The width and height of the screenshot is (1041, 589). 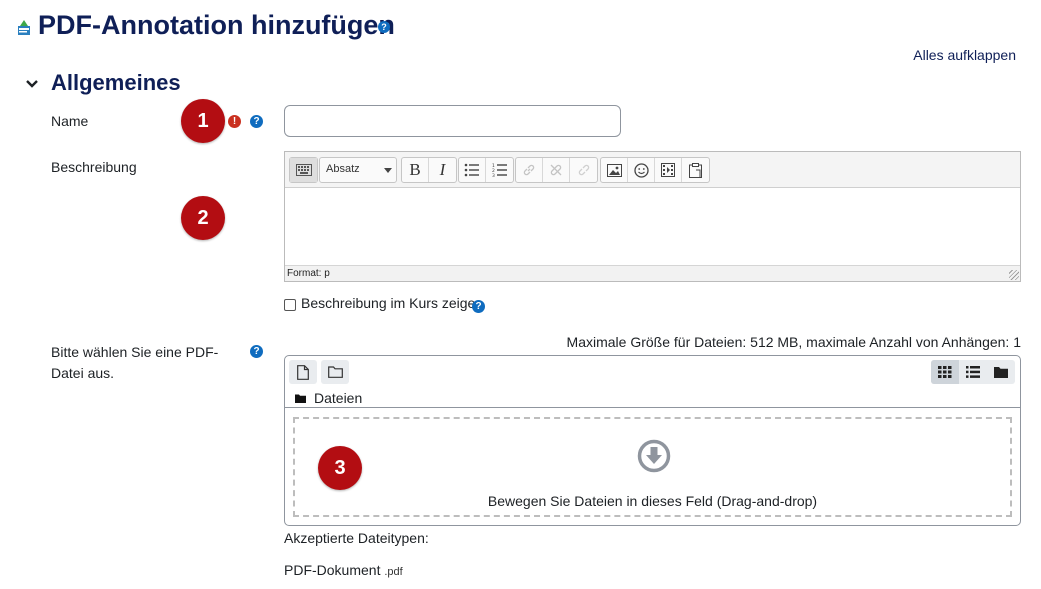 I want to click on view-switcher, so click(x=973, y=372).